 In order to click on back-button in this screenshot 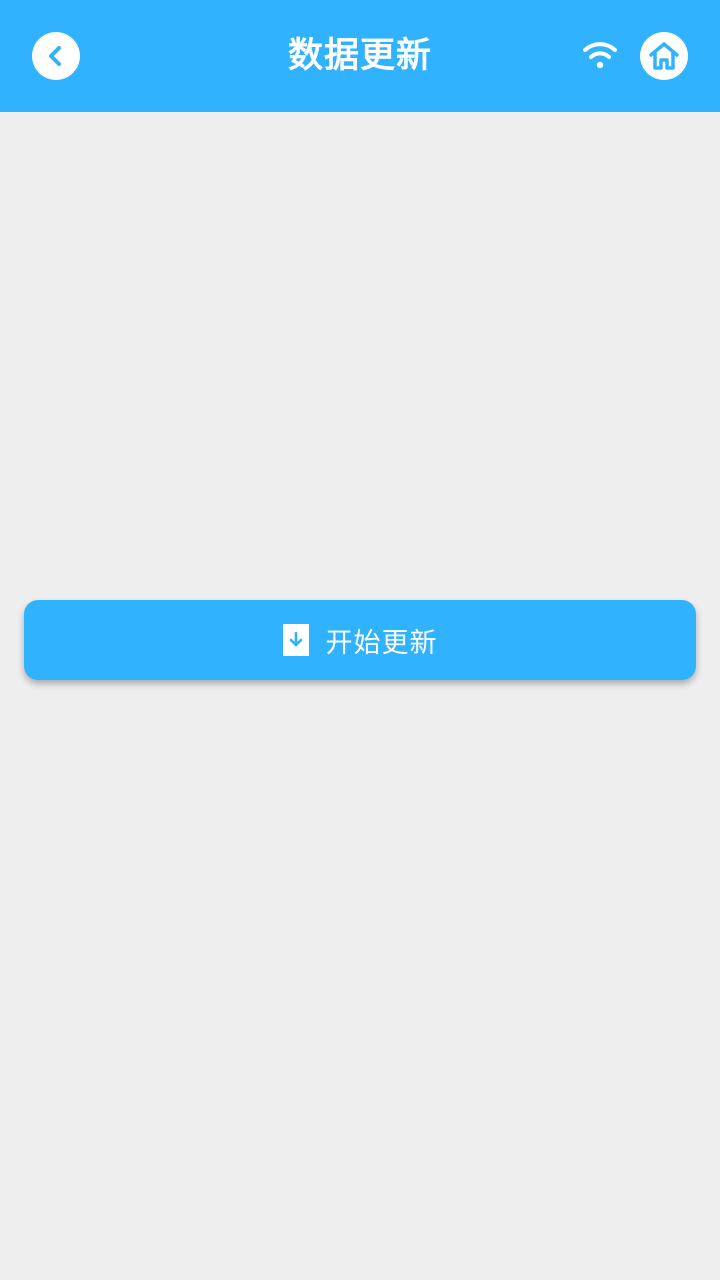, I will do `click(56, 56)`.